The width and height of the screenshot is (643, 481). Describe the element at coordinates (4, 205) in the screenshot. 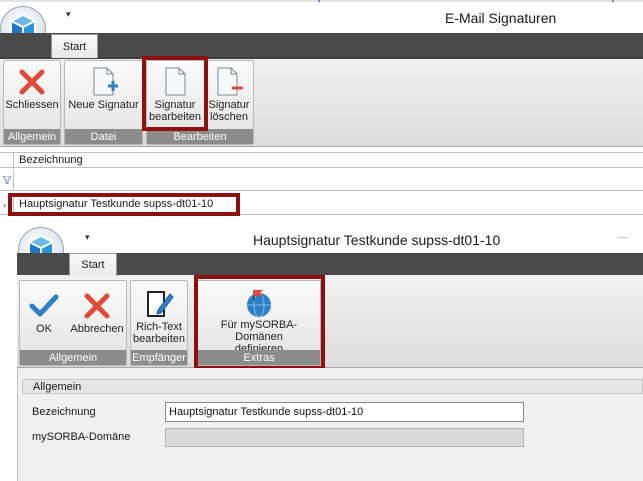

I see `row-indicator-icon: ›` at that location.